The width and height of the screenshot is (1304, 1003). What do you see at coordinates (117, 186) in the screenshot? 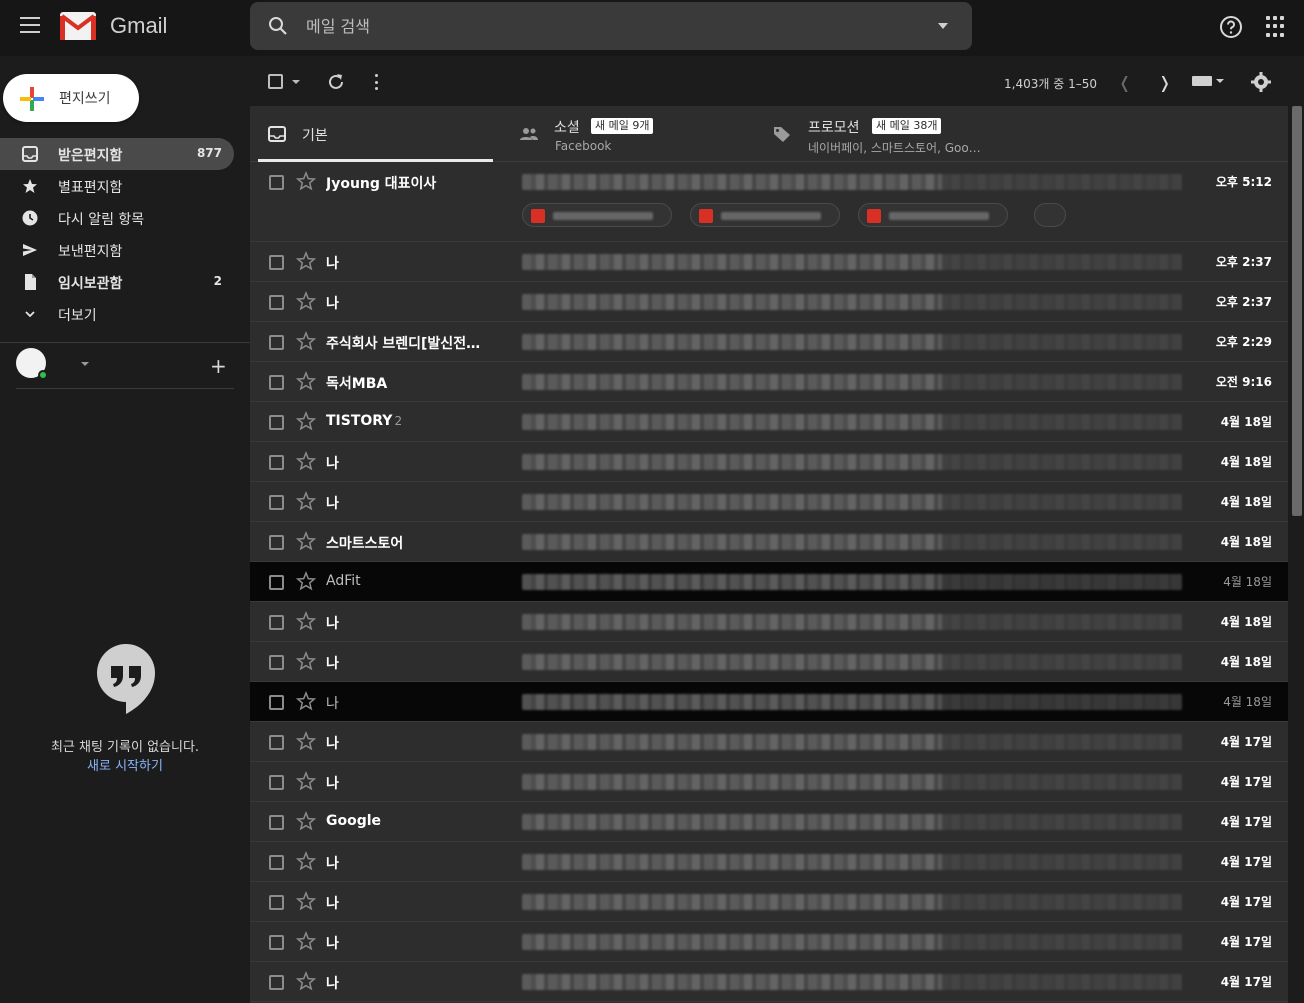
I see `sidebar-item-starred: 별표편지함` at bounding box center [117, 186].